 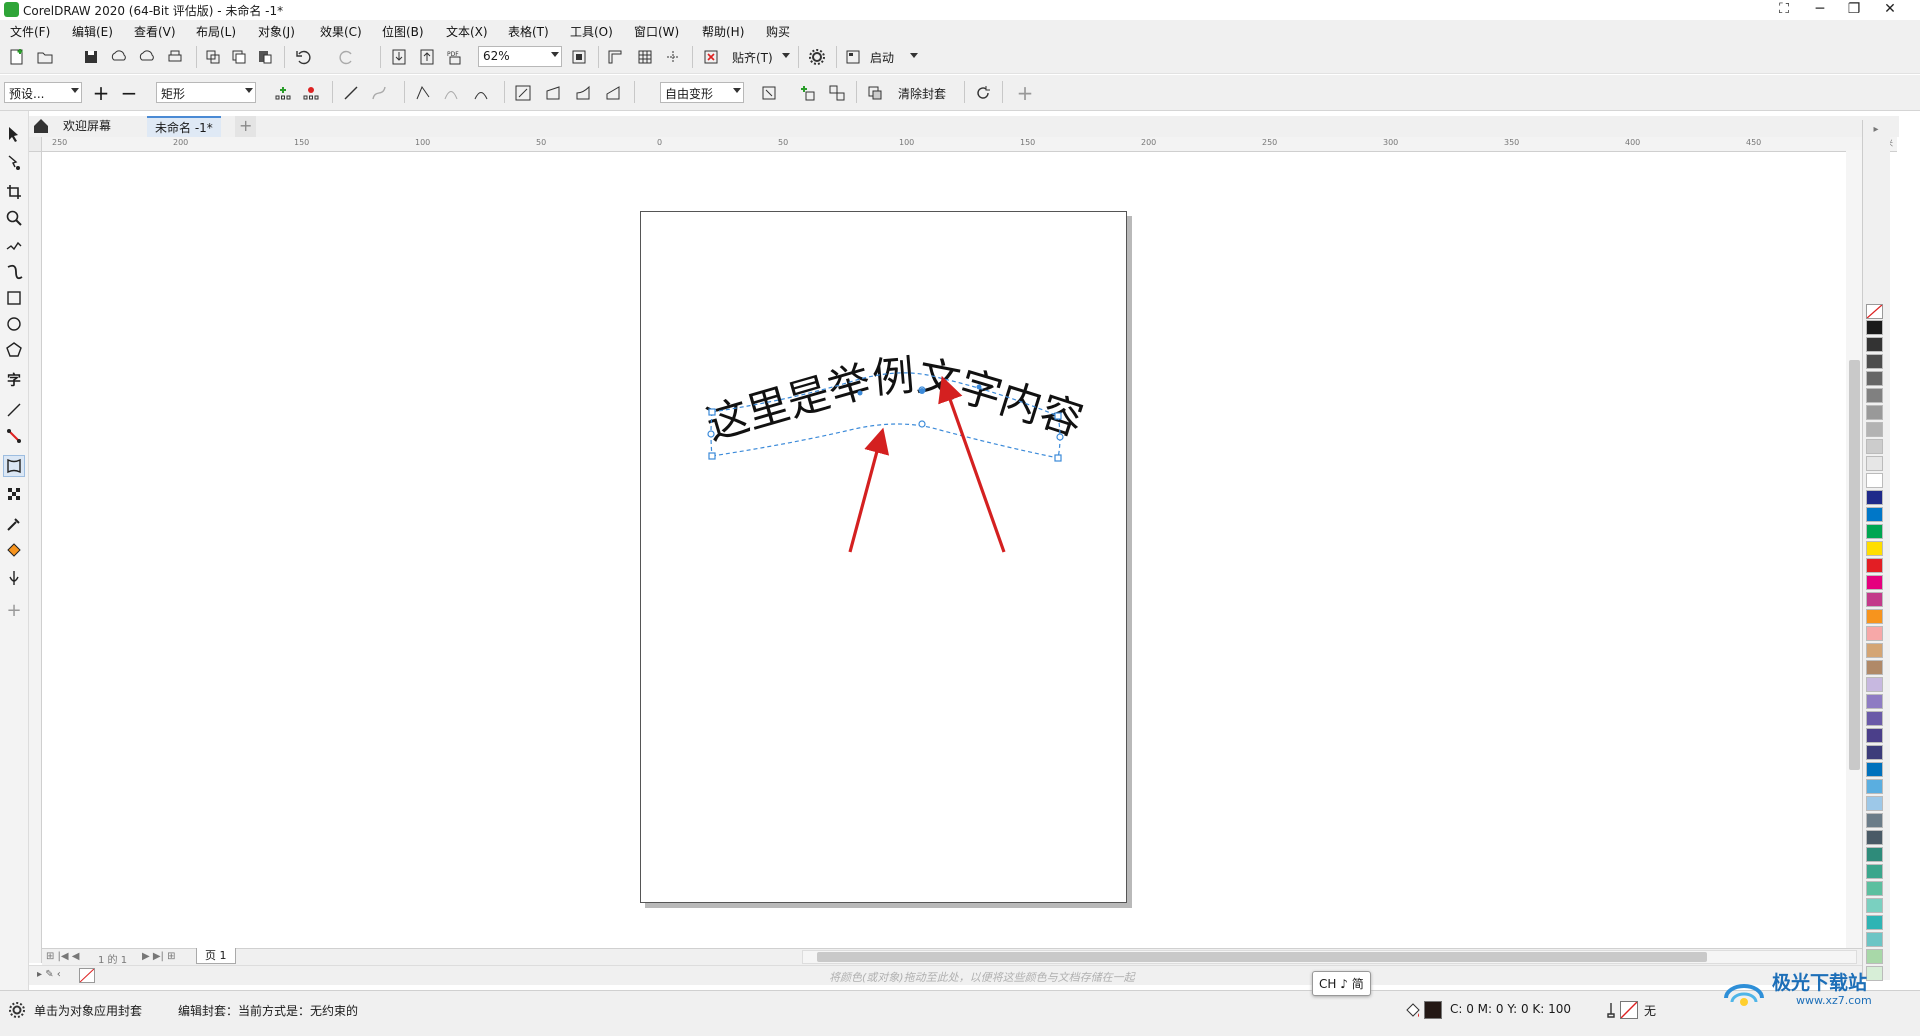 I want to click on symmetrical-node-icon, so click(x=481, y=93).